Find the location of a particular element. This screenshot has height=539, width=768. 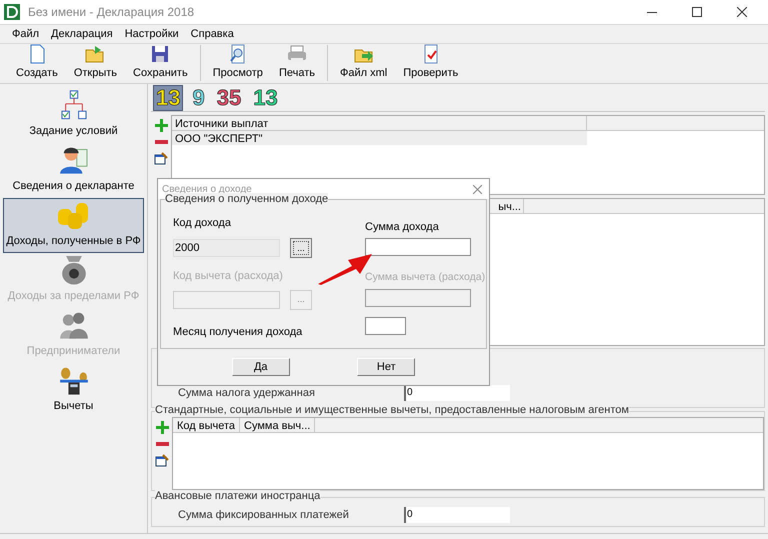

field-label: Сумма дохода is located at coordinates (402, 227).